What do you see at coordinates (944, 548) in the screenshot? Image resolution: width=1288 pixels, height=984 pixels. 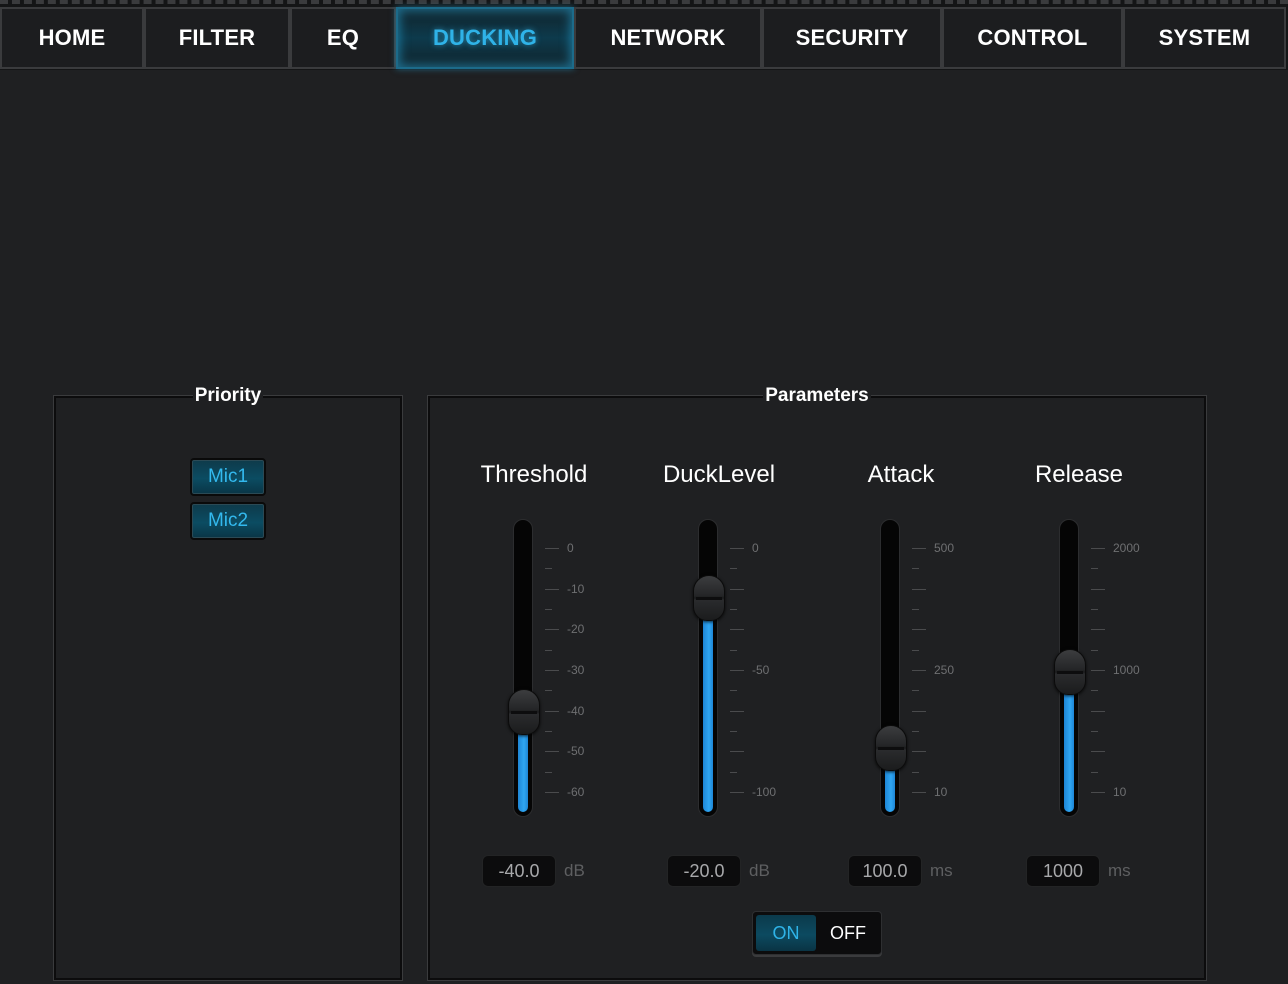 I see `scale-label: 500` at bounding box center [944, 548].